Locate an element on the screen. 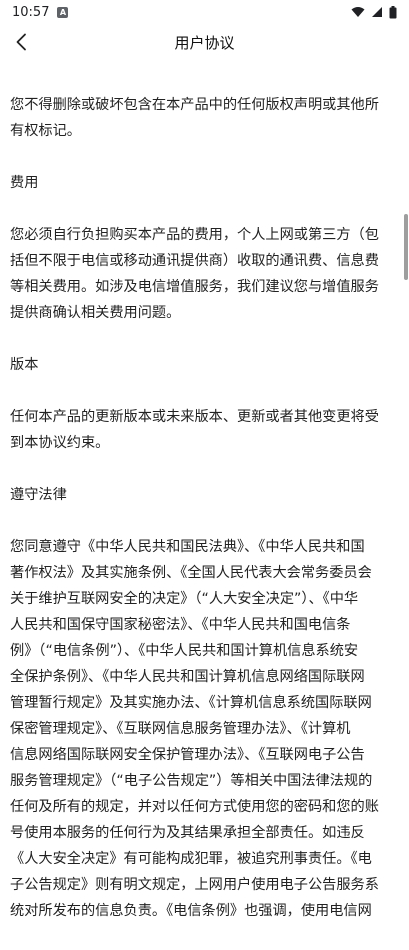  status-right is located at coordinates (374, 12).